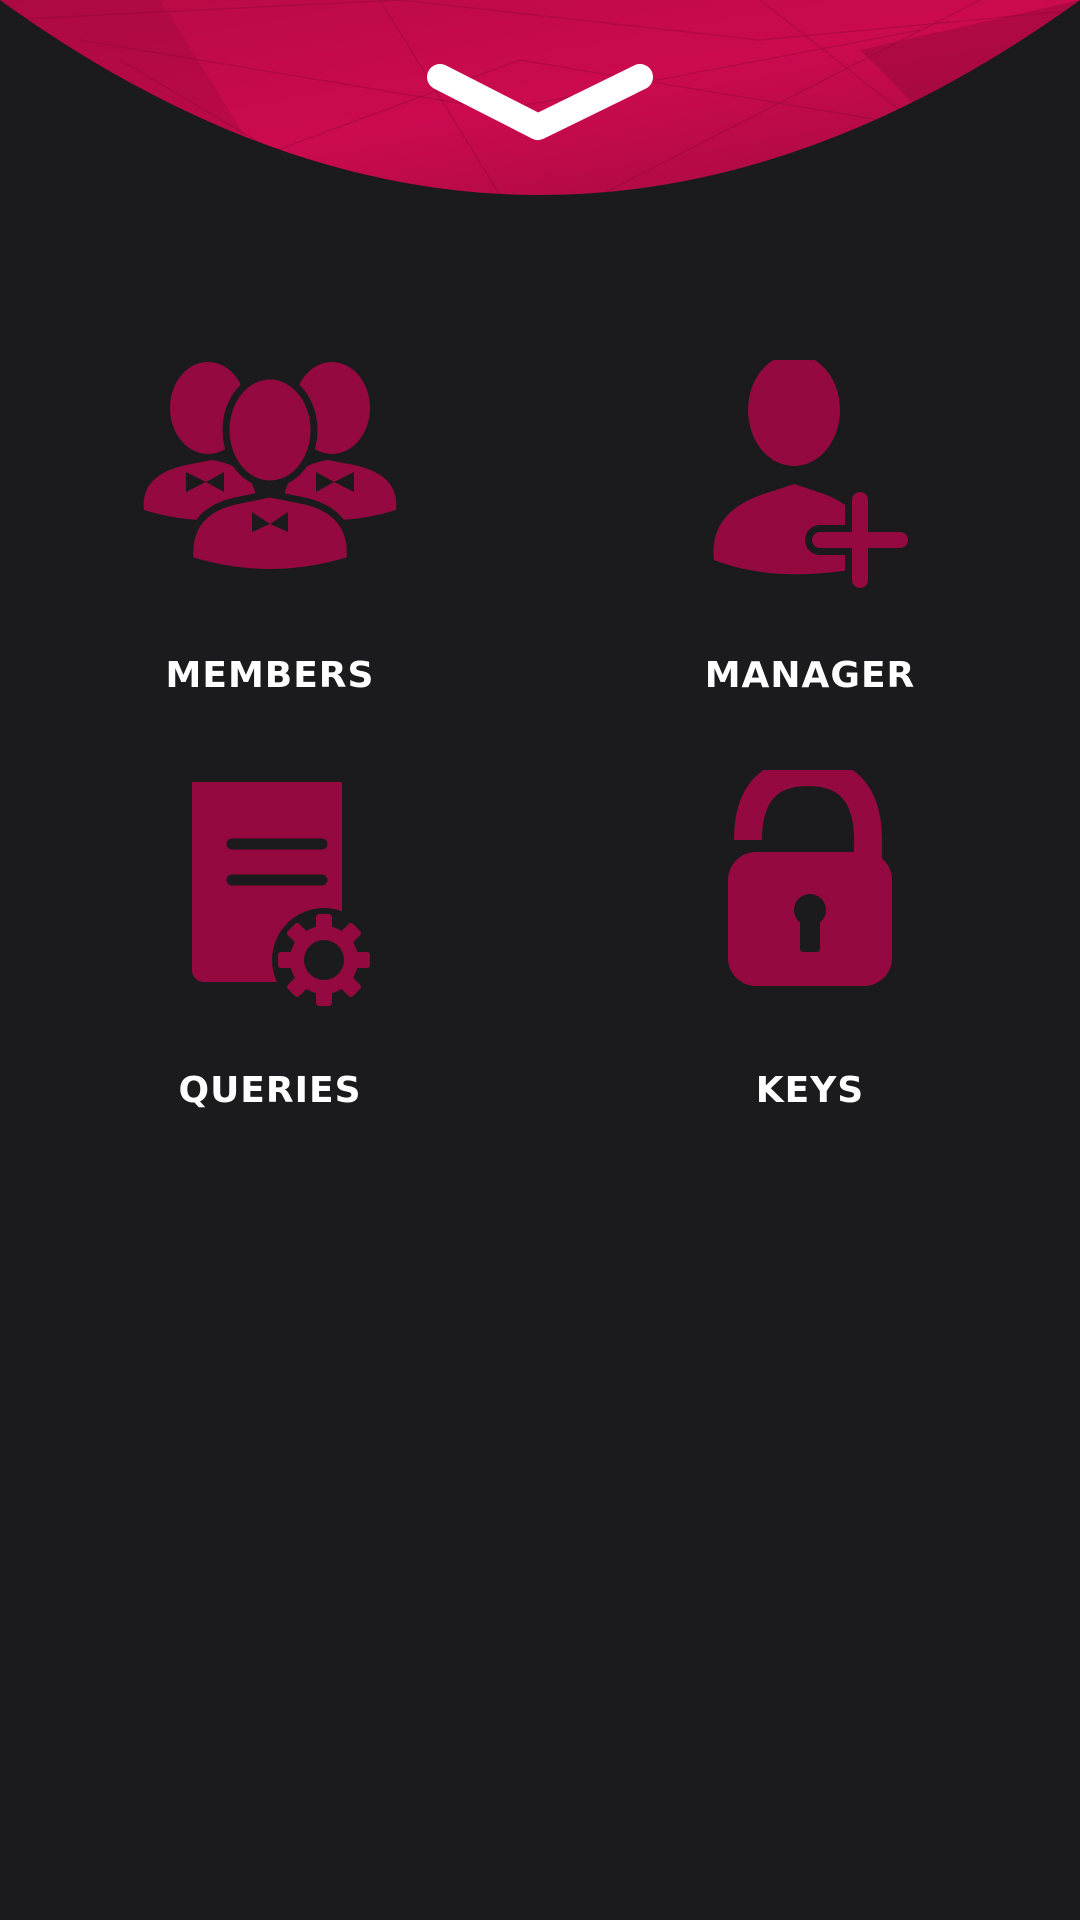 The image size is (1080, 1920). I want to click on collapse-button, so click(540, 97).